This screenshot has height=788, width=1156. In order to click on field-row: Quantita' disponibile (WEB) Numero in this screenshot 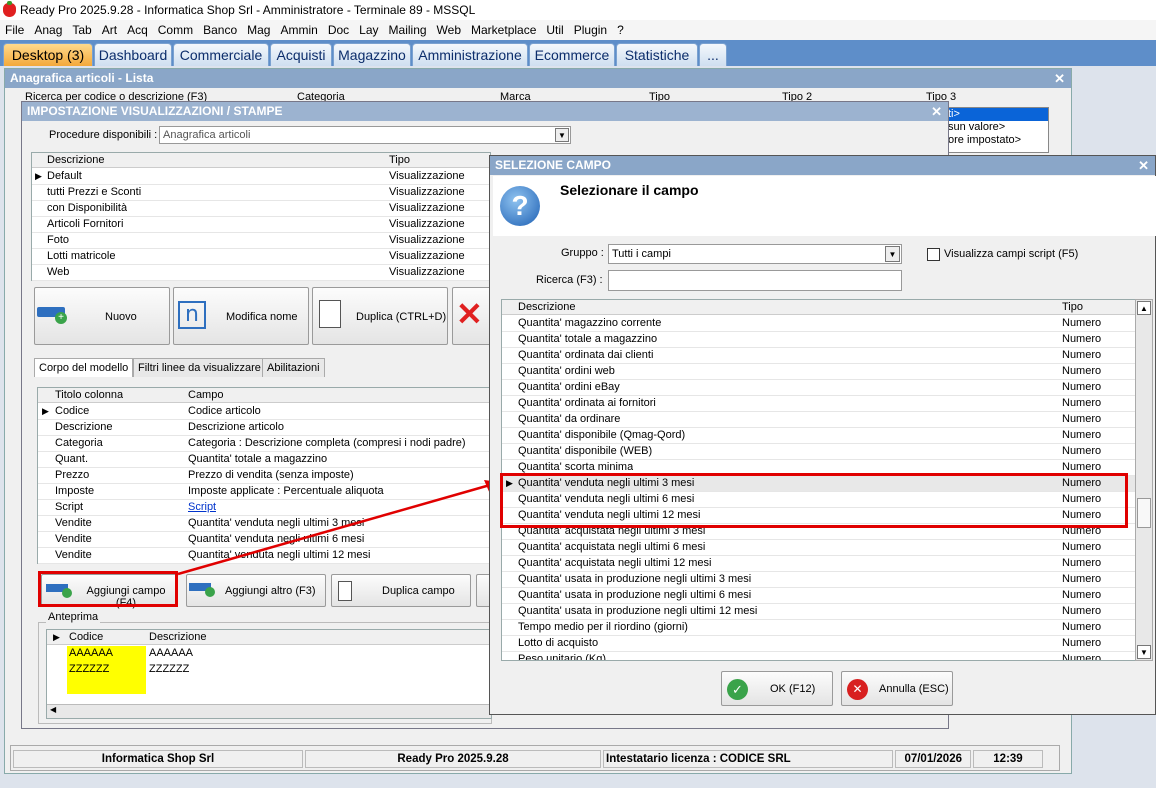, I will do `click(819, 452)`.